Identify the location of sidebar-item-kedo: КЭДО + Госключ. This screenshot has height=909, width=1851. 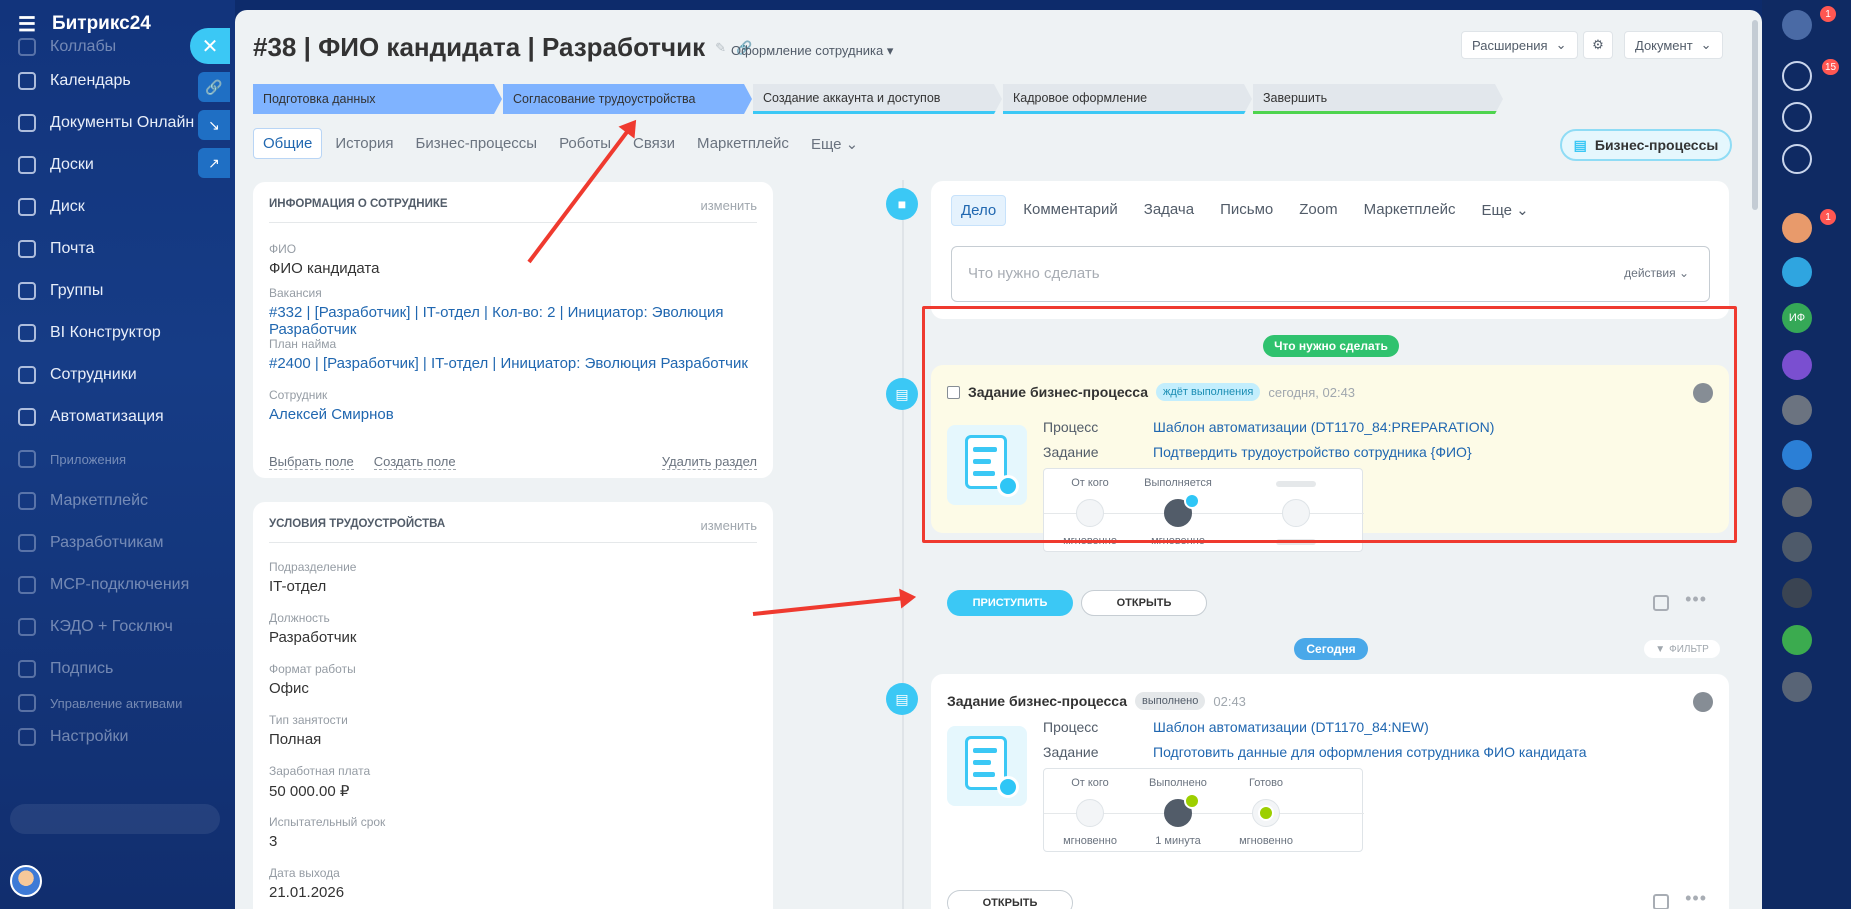
(110, 627).